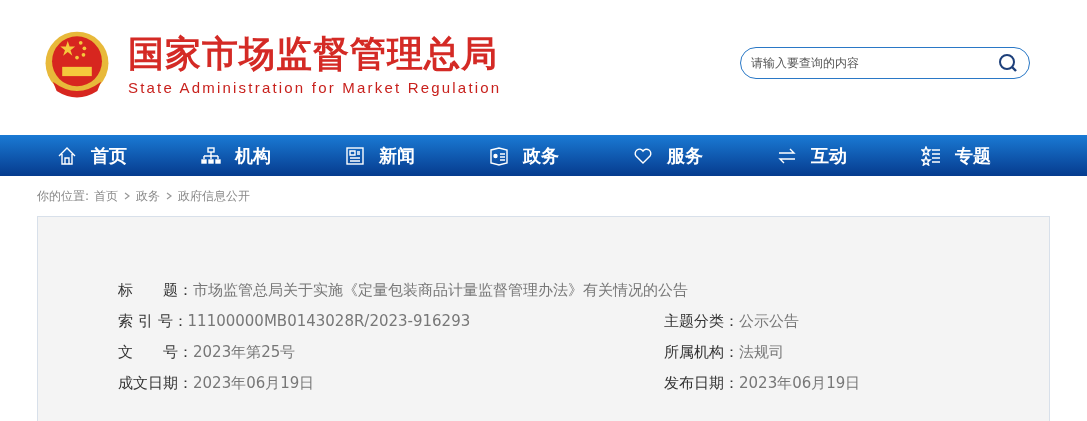 This screenshot has height=421, width=1087. What do you see at coordinates (849, 155) in the screenshot?
I see `nav-item: 互动` at bounding box center [849, 155].